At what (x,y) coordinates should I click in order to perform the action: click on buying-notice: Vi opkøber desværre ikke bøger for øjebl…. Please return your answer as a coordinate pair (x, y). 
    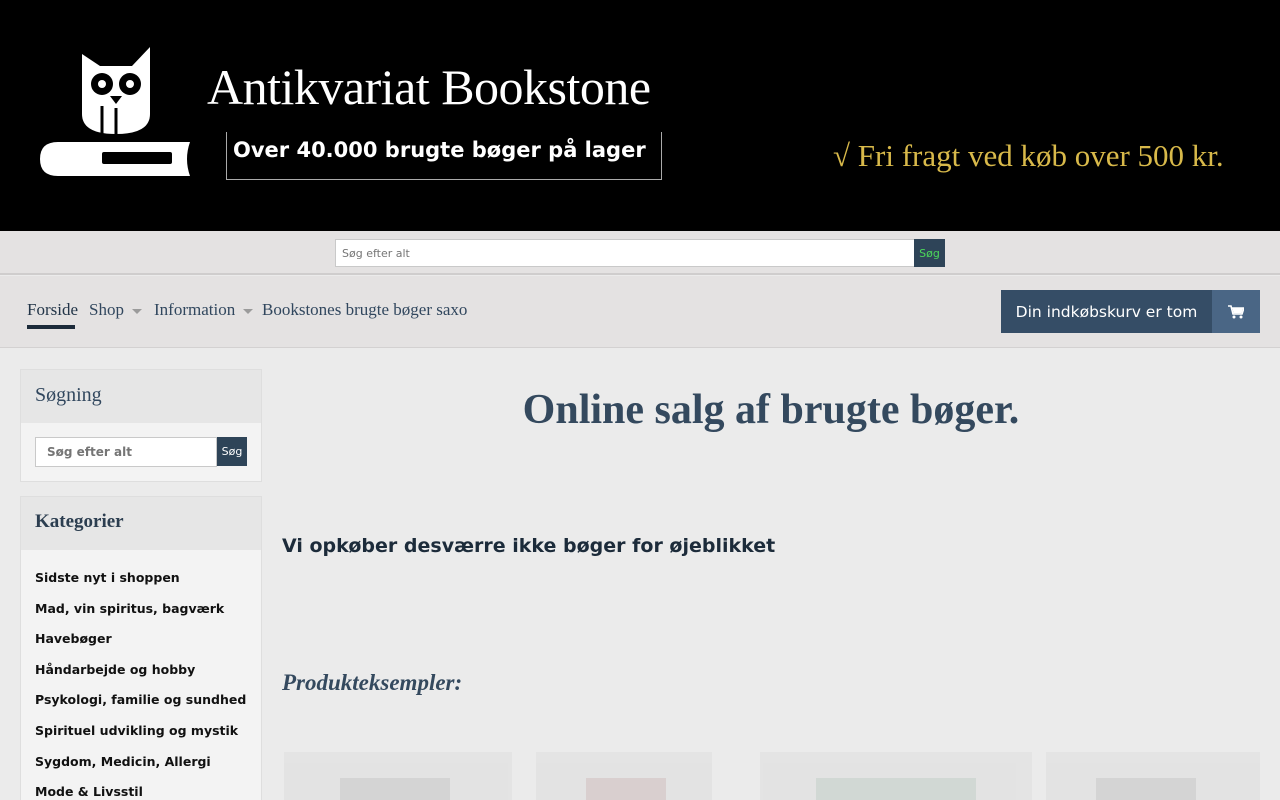
    Looking at the image, I should click on (529, 546).